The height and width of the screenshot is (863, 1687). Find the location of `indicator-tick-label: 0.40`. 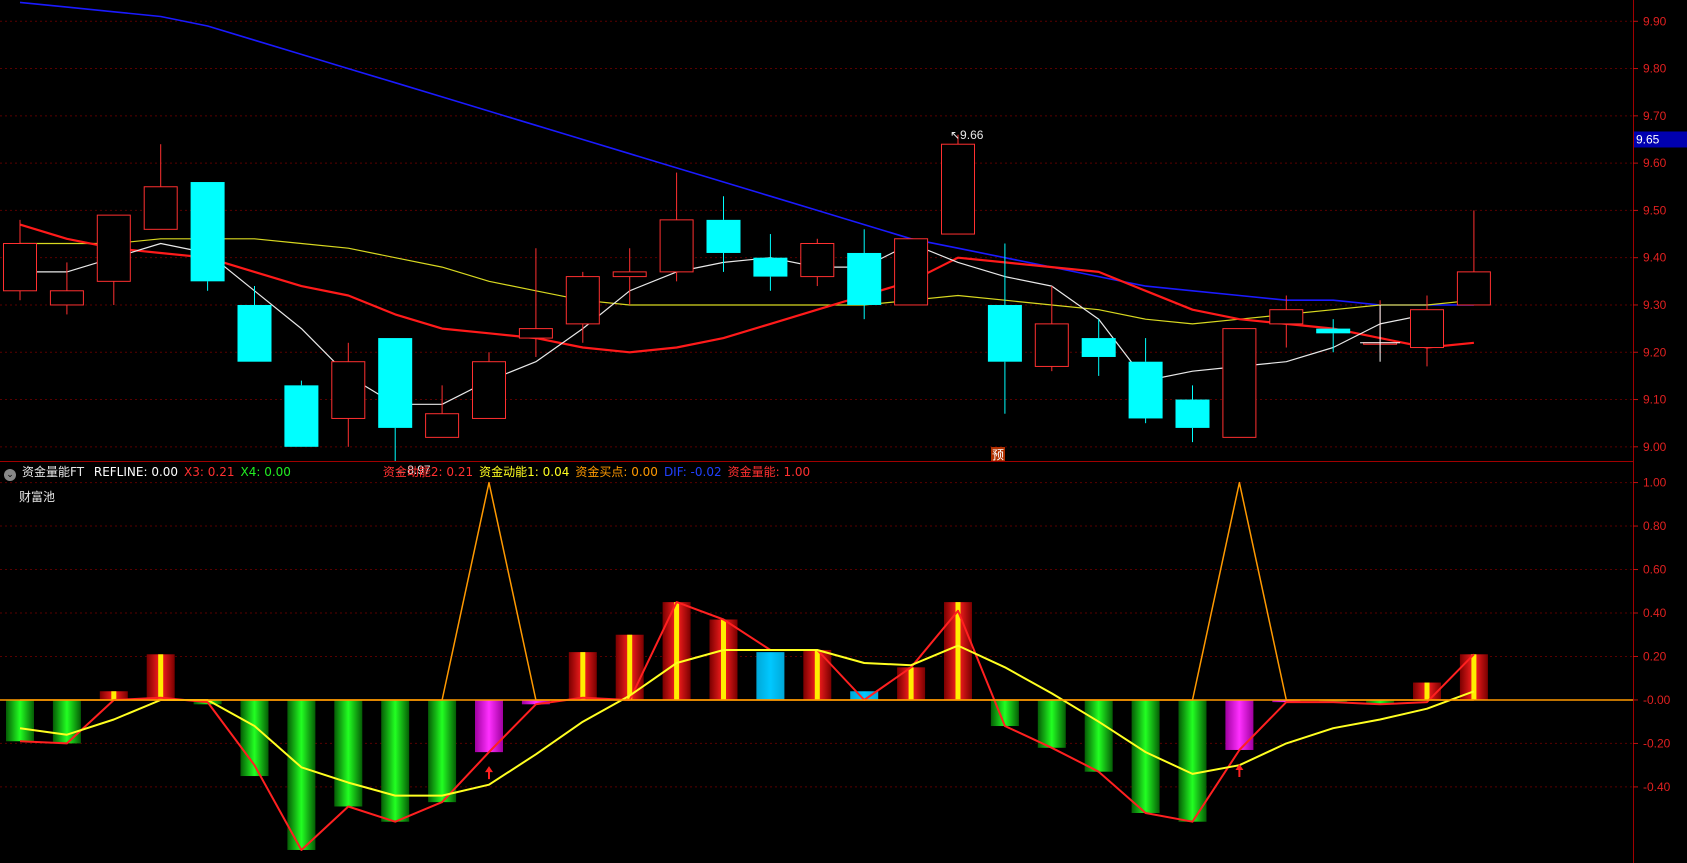

indicator-tick-label: 0.40 is located at coordinates (1655, 613).